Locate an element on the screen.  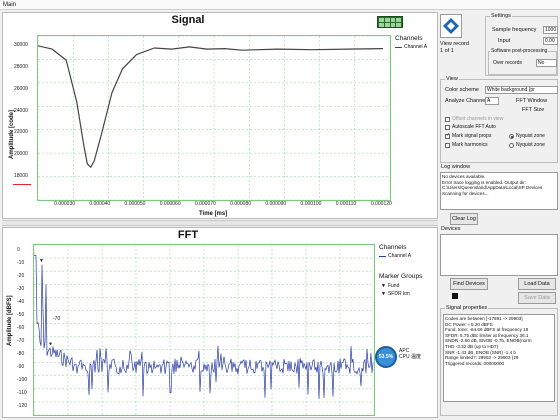
offset-channels-checkbox: Offset channels in view is located at coordinates (474, 119).